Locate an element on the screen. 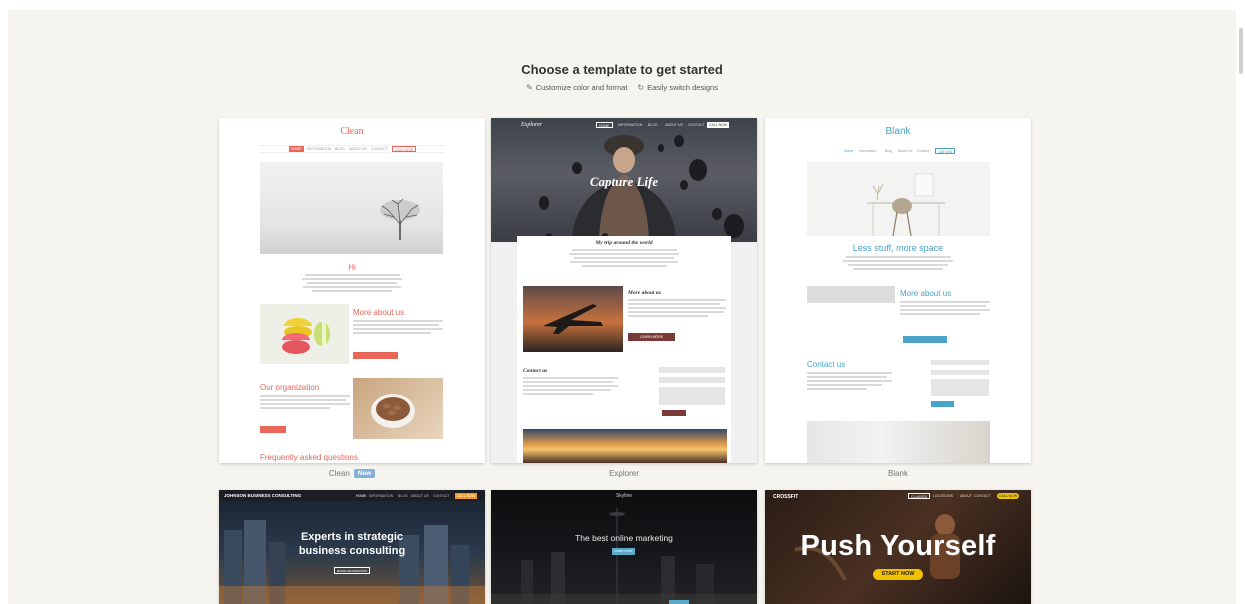  almonds-illustration is located at coordinates (393, 411).